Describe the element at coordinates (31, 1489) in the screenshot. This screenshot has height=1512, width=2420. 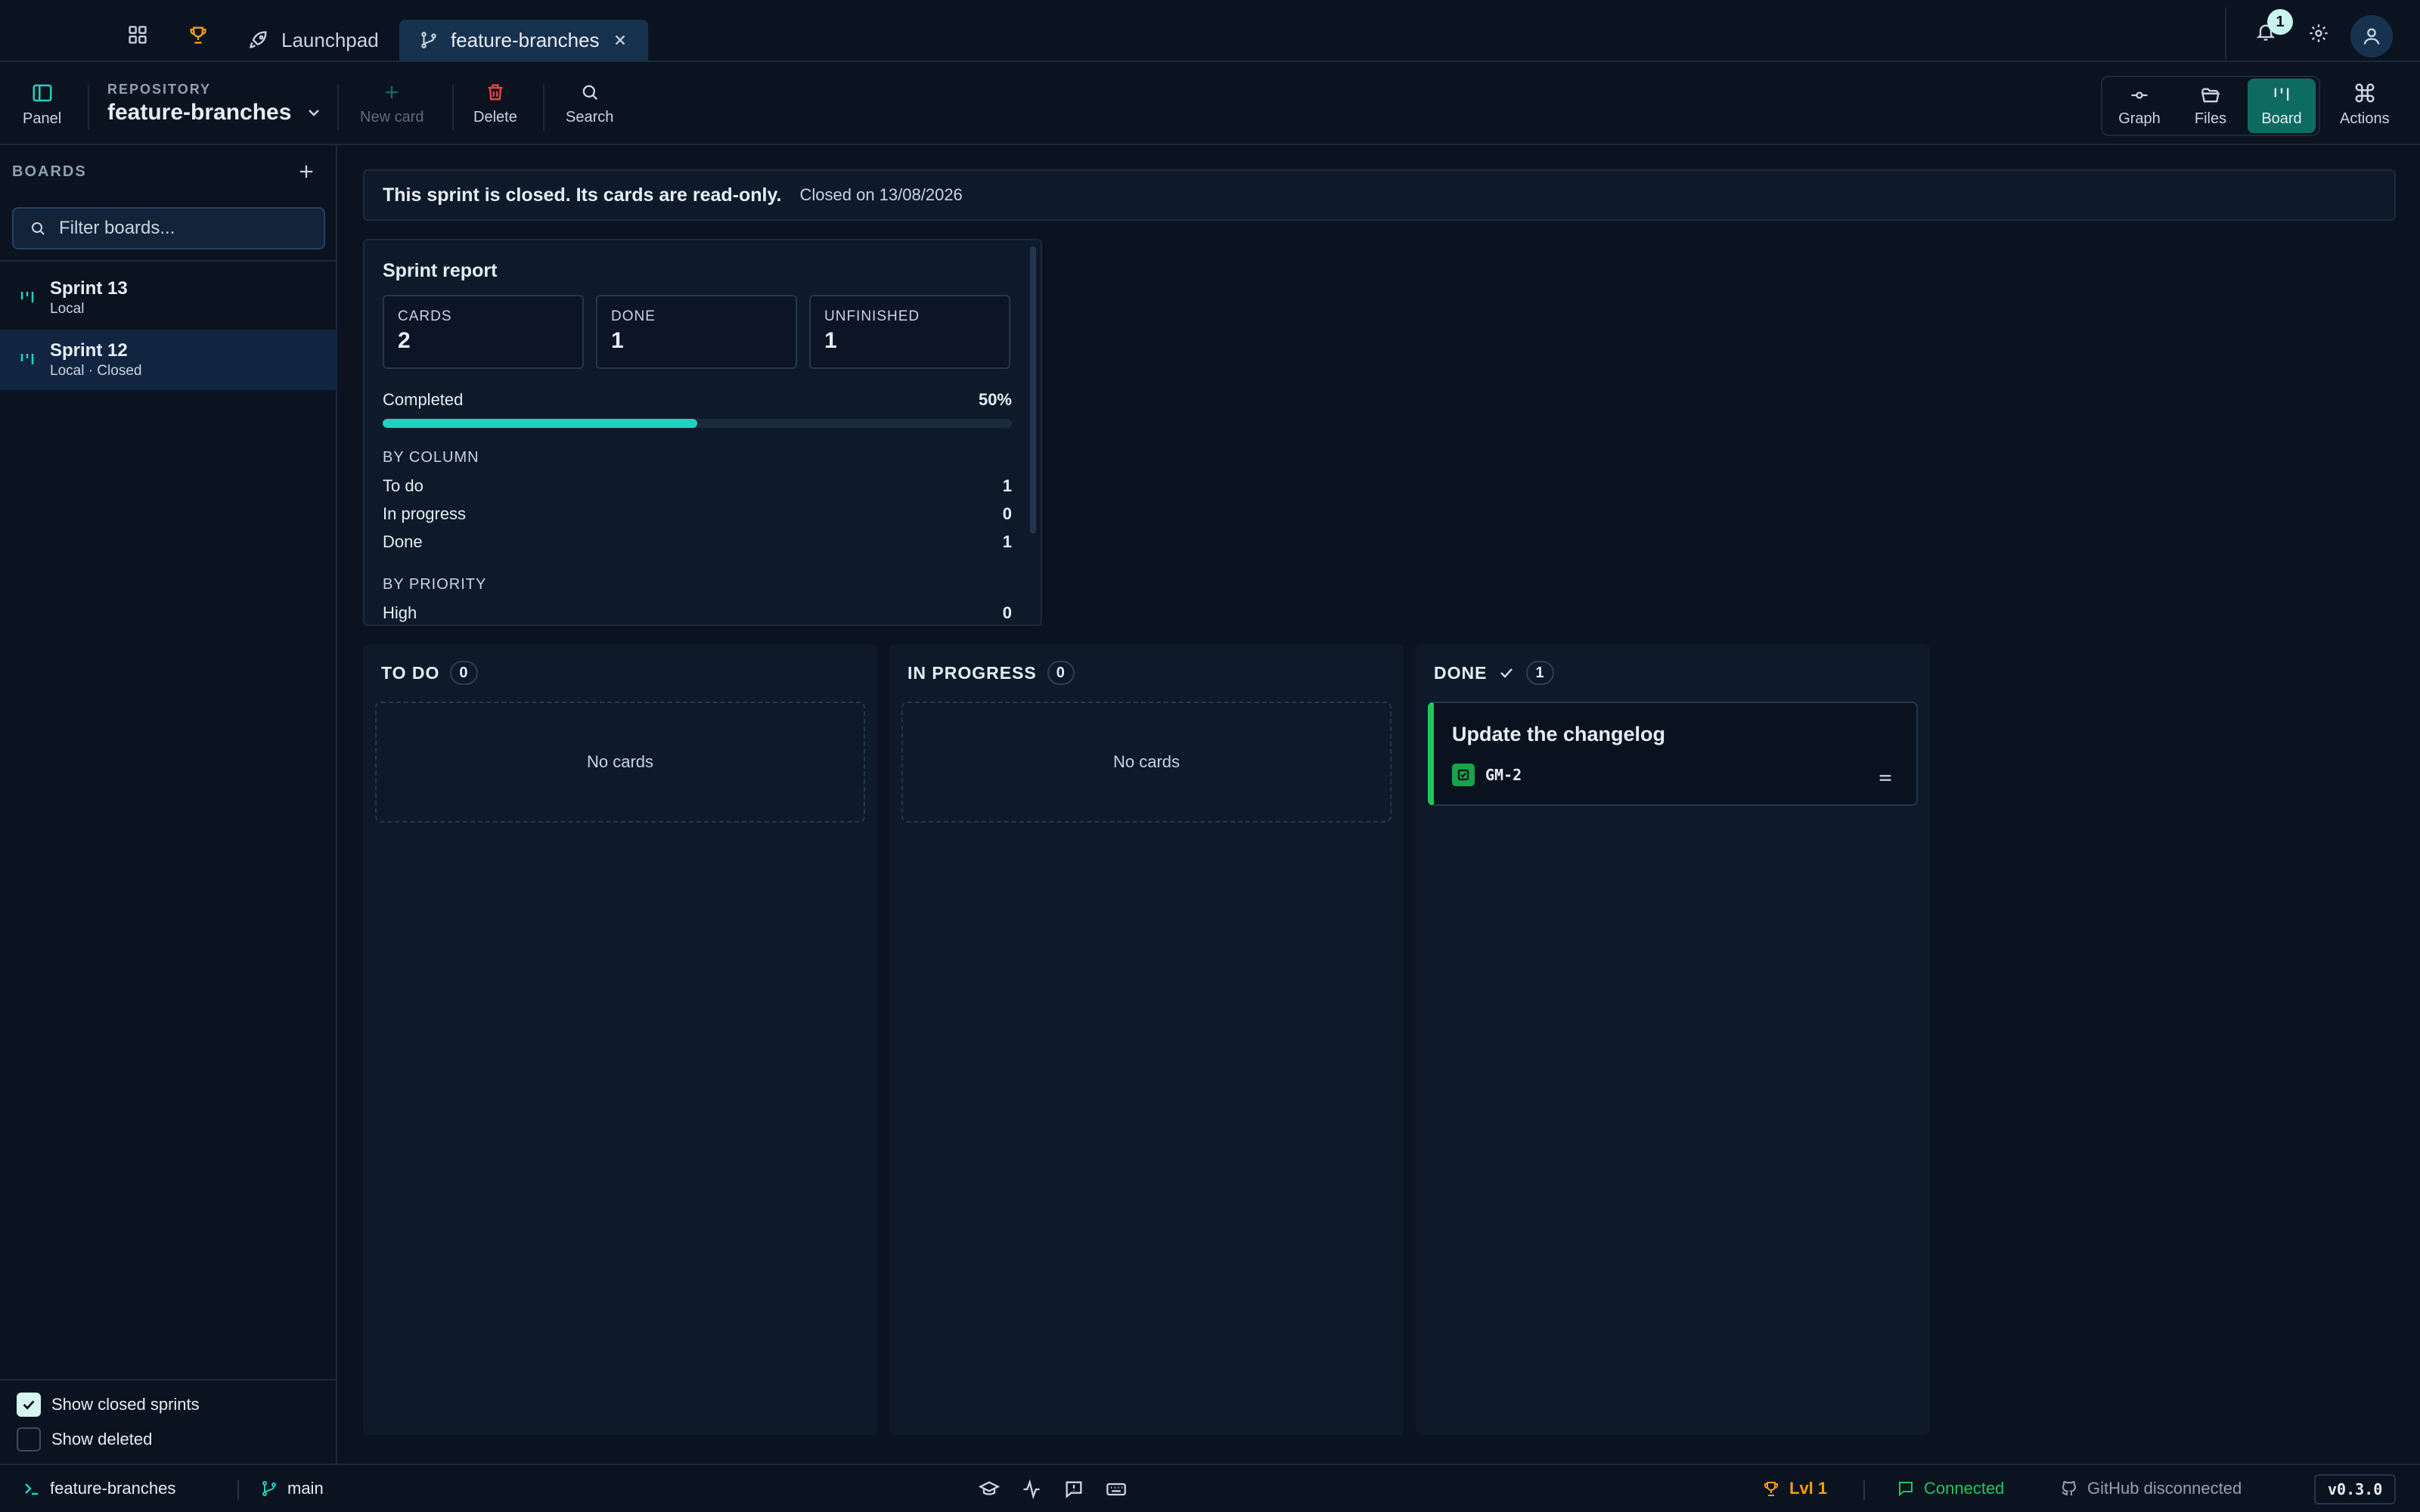
I see `terminal-icon` at that location.